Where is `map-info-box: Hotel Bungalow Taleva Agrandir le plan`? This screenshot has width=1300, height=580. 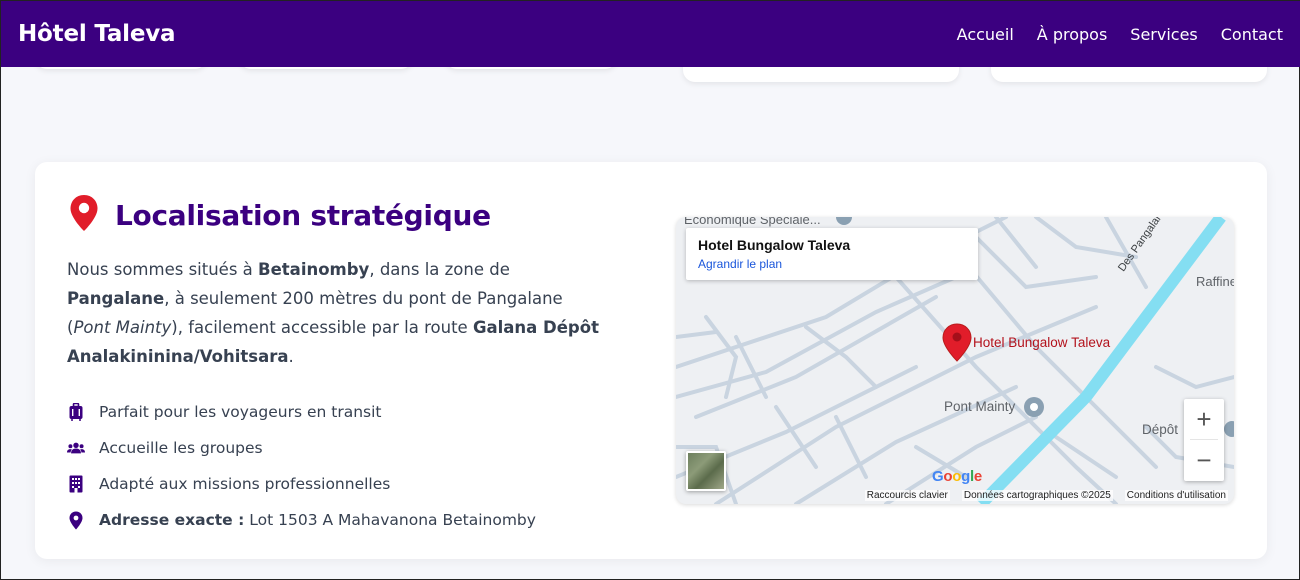 map-info-box: Hotel Bungalow Taleva Agrandir le plan is located at coordinates (832, 254).